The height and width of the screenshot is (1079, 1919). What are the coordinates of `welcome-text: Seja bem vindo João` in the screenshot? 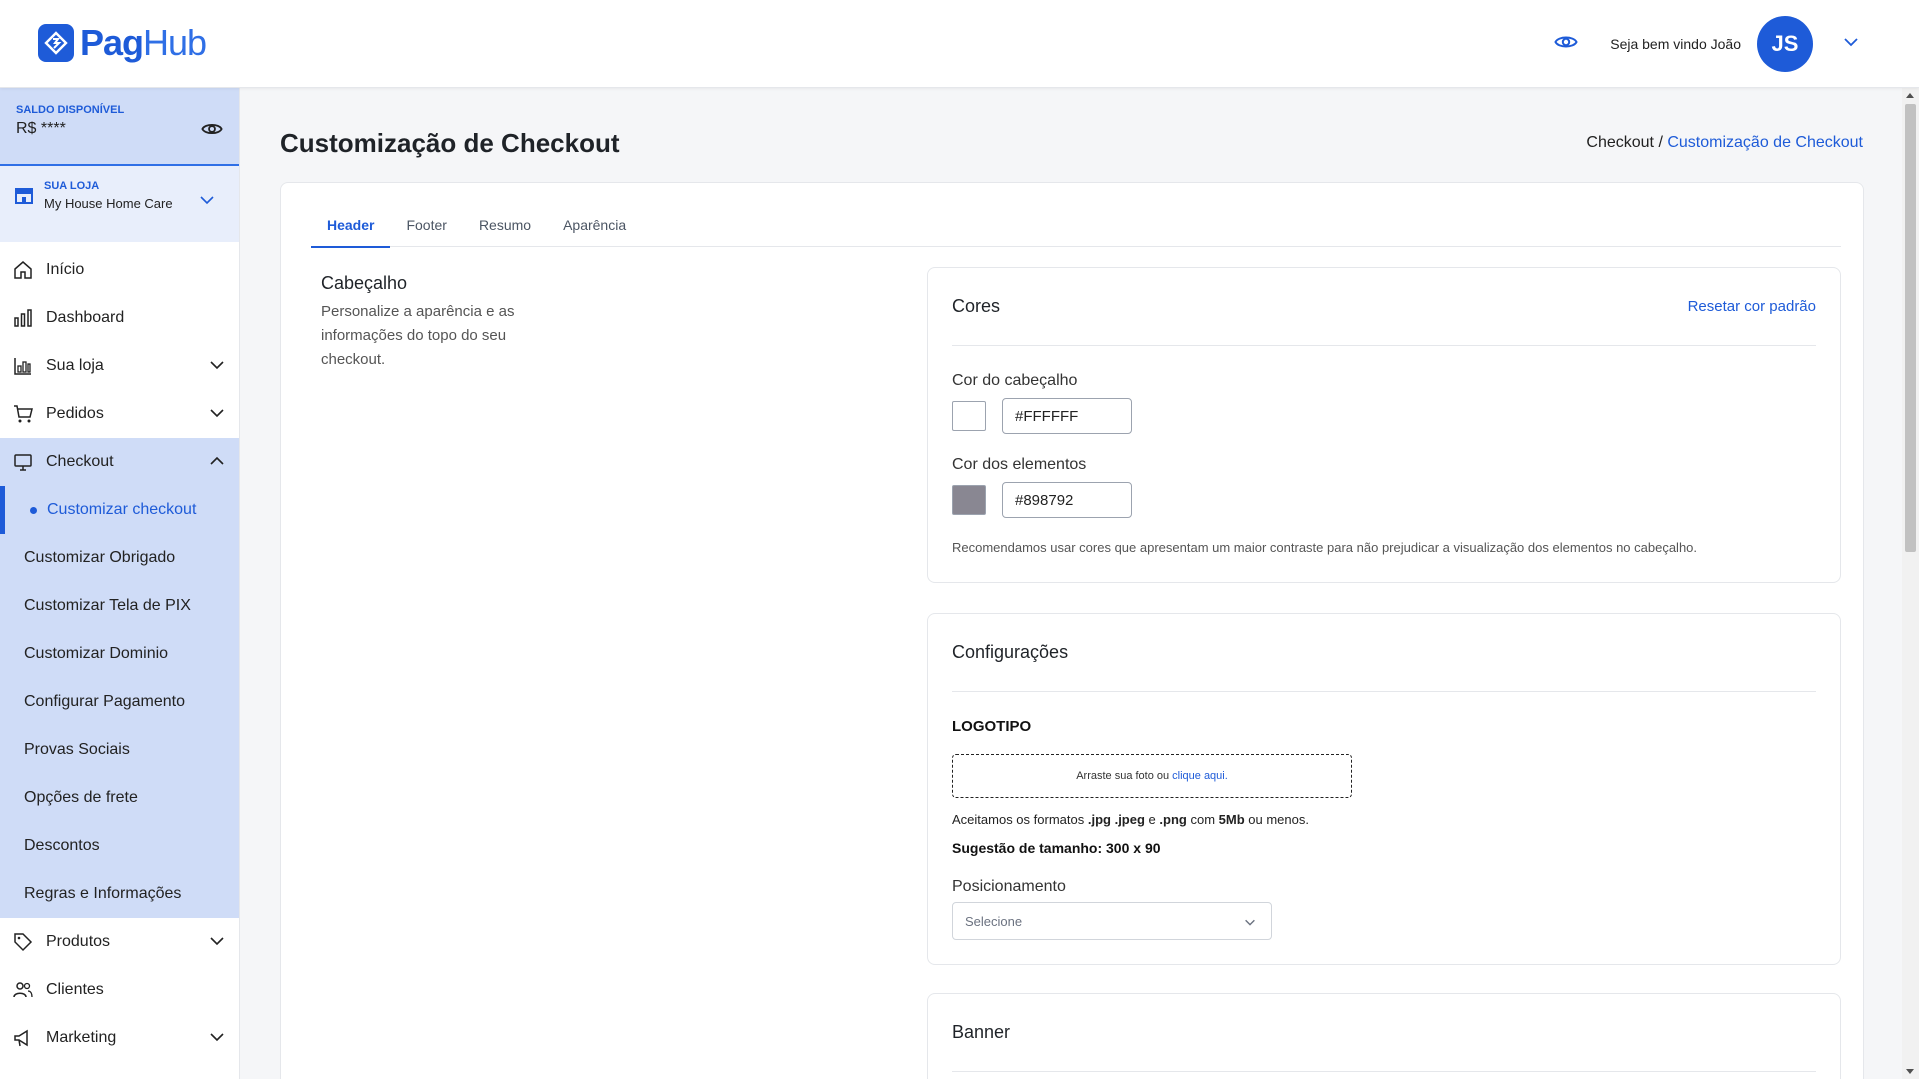 It's located at (1675, 44).